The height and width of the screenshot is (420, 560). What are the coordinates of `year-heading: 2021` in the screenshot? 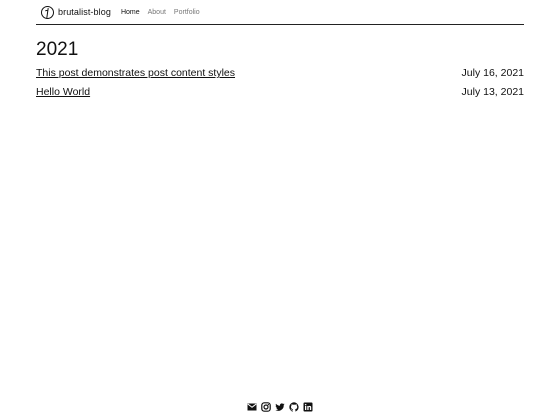 It's located at (57, 49).